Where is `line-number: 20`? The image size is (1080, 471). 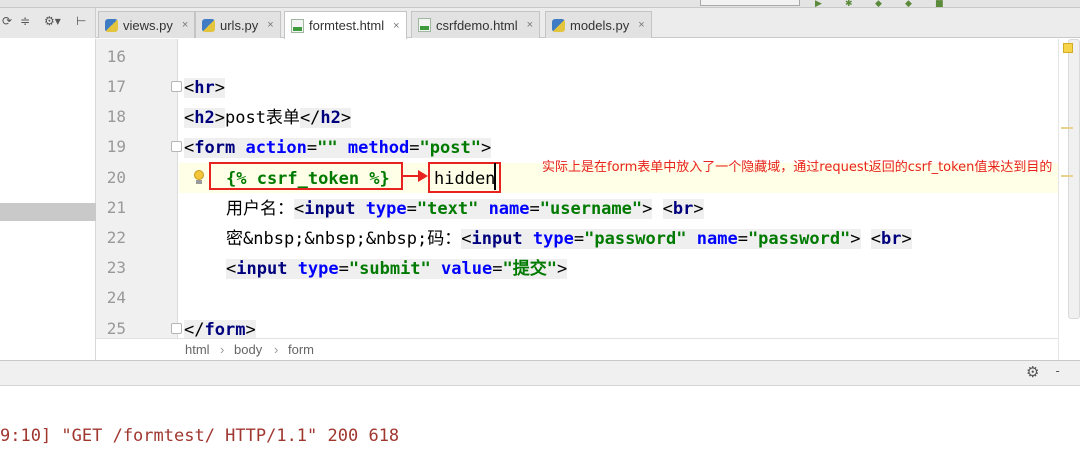 line-number: 20 is located at coordinates (116, 177).